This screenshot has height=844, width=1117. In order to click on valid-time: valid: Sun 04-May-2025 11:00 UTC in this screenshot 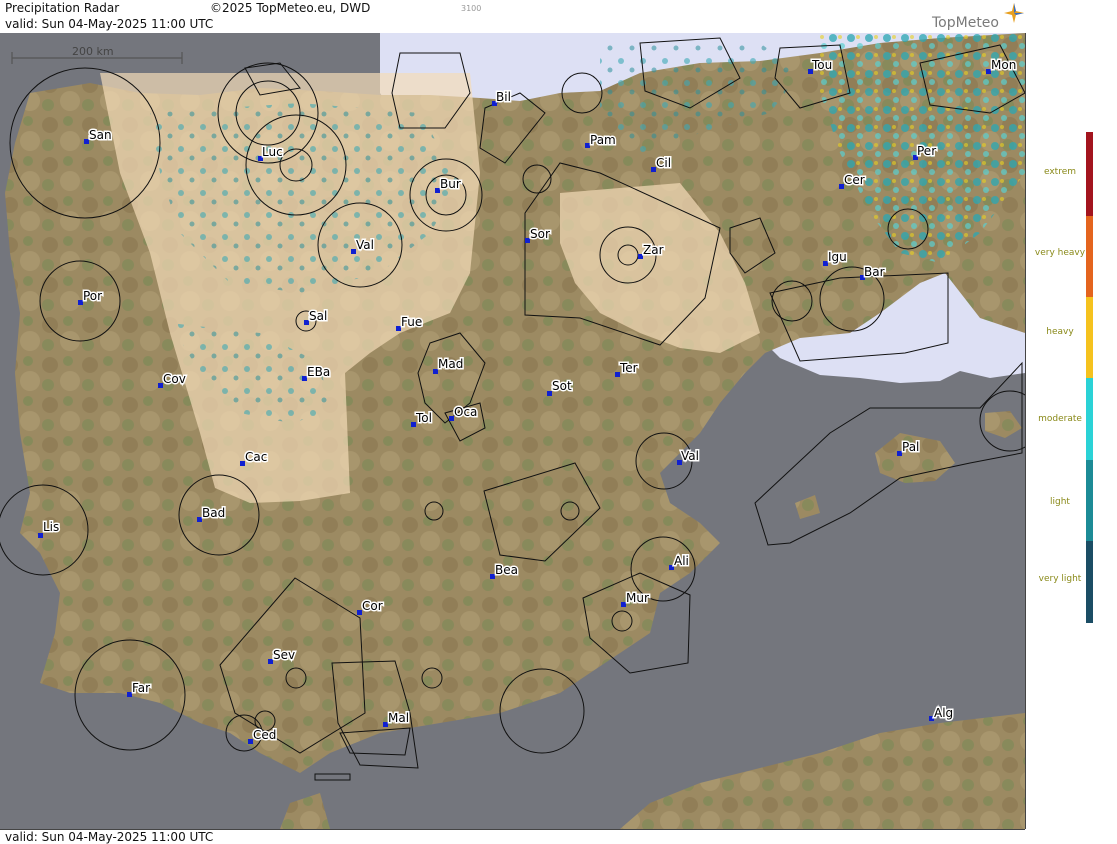, I will do `click(109, 24)`.